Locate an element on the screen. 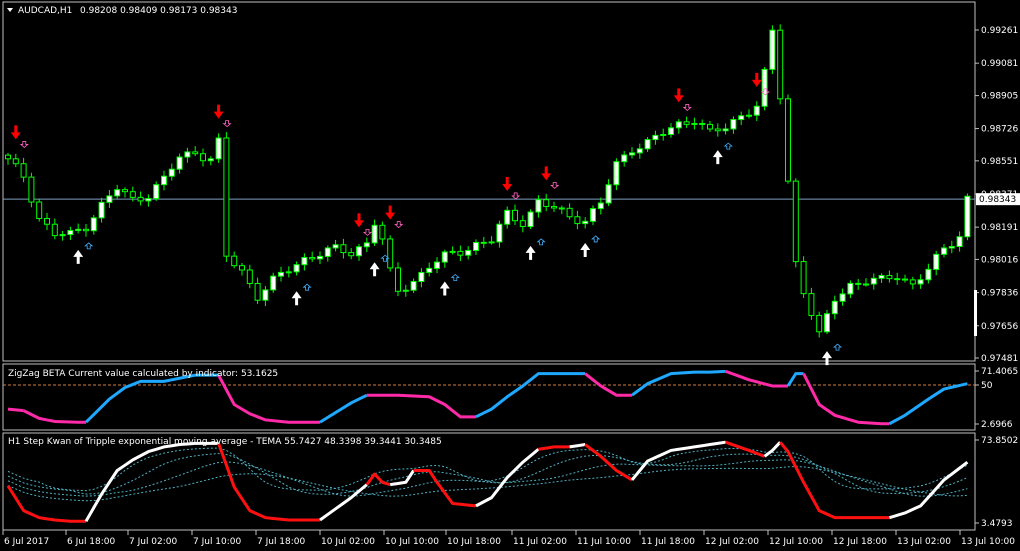 Image resolution: width=1020 pixels, height=551 pixels. time-tick-label: 11 Jul 02:00 is located at coordinates (540, 542).